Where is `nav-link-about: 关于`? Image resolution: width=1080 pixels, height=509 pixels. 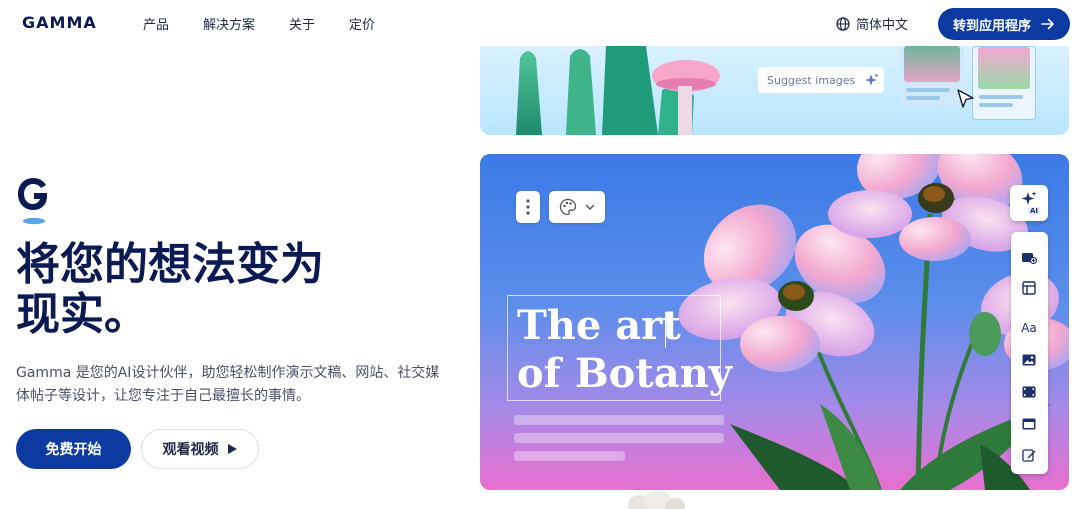
nav-link-about: 关于 is located at coordinates (302, 23).